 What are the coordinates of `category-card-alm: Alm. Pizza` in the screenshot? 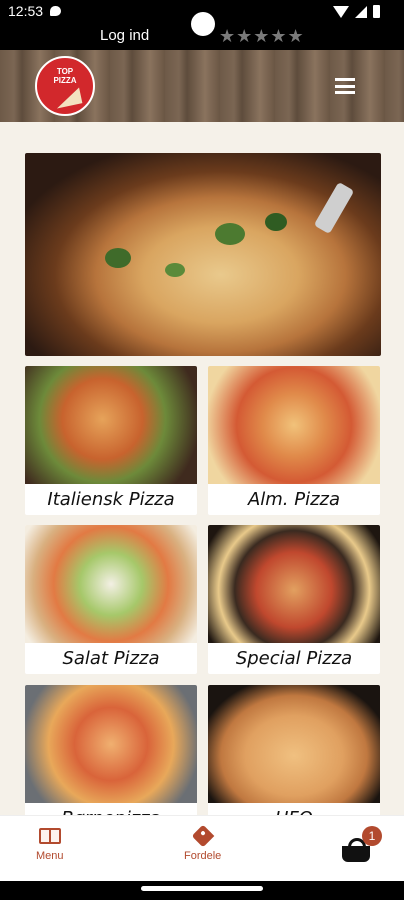 It's located at (294, 440).